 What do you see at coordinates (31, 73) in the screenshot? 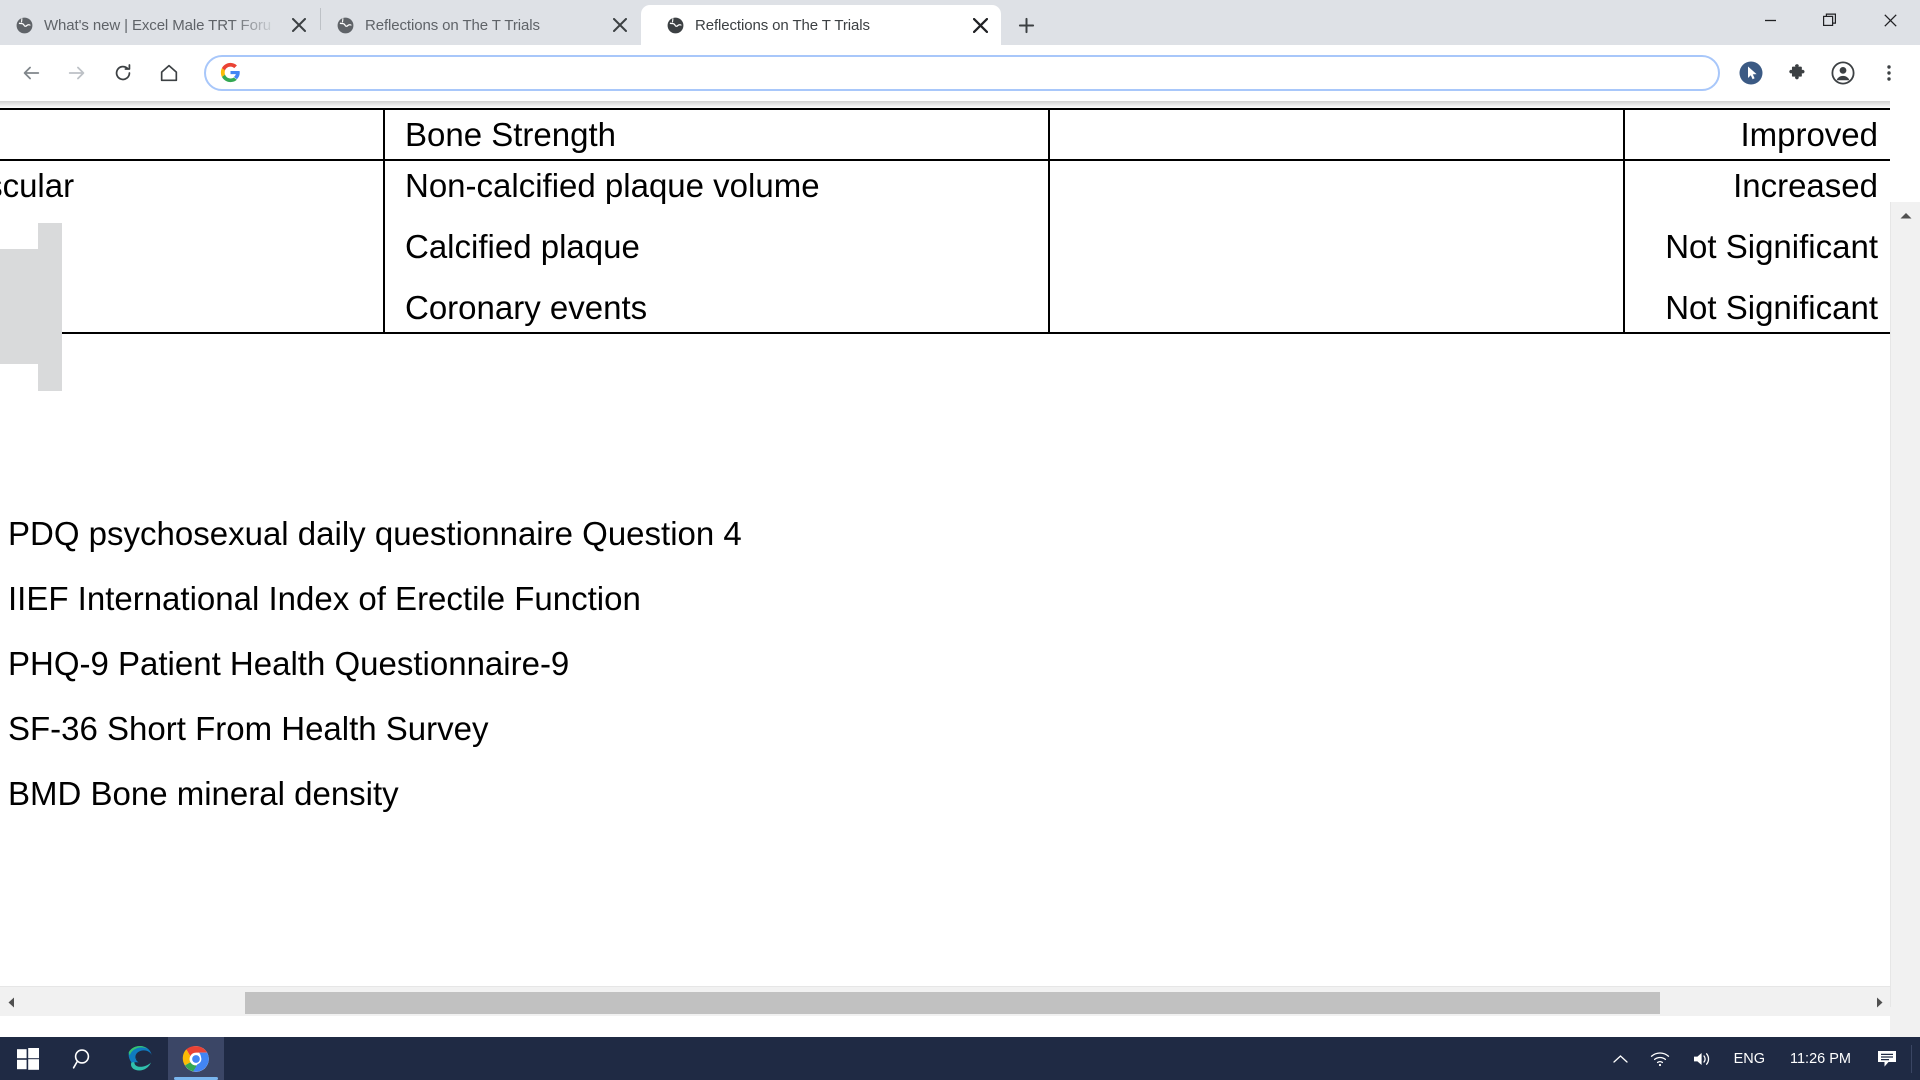
I see `back-arrow-icon` at bounding box center [31, 73].